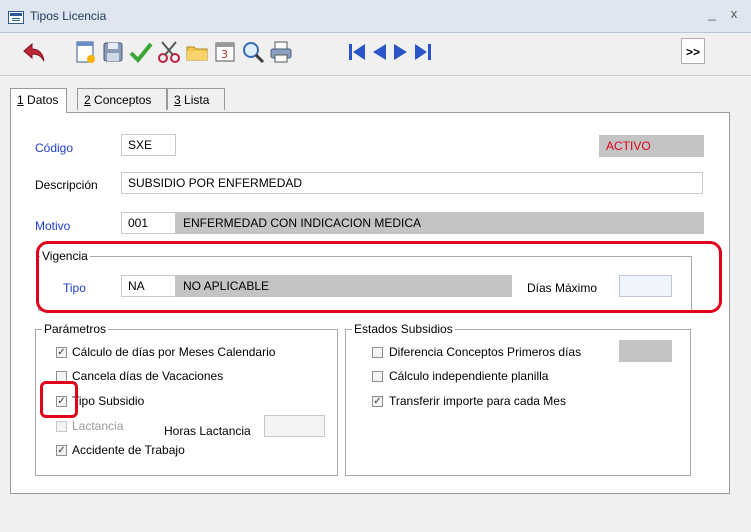 This screenshot has height=532, width=751. What do you see at coordinates (693, 51) in the screenshot?
I see `more-options-button: >>` at bounding box center [693, 51].